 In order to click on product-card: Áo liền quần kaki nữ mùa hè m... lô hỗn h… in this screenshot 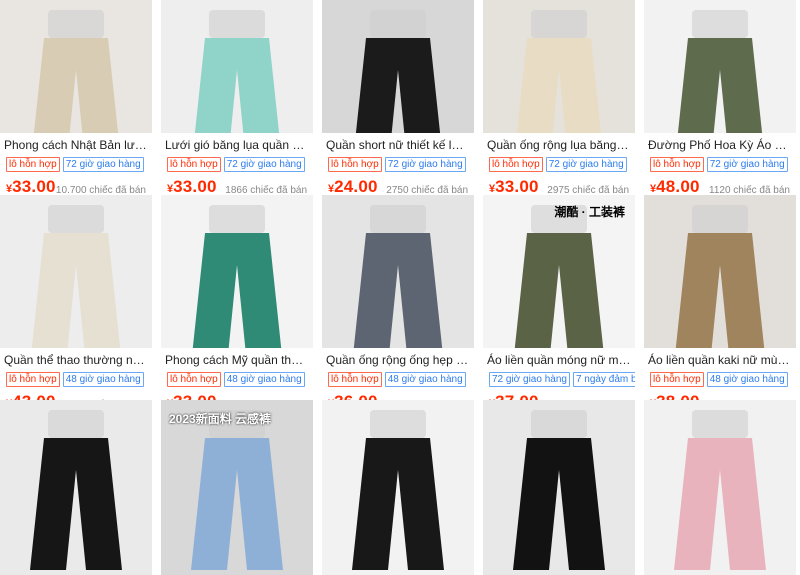, I will do `click(720, 297)`.